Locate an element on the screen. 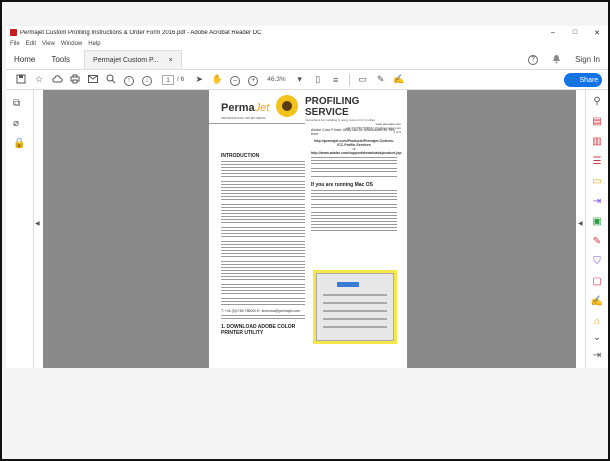 The width and height of the screenshot is (610, 461). attachment-paperclip-icon: ⌀ is located at coordinates (16, 123).